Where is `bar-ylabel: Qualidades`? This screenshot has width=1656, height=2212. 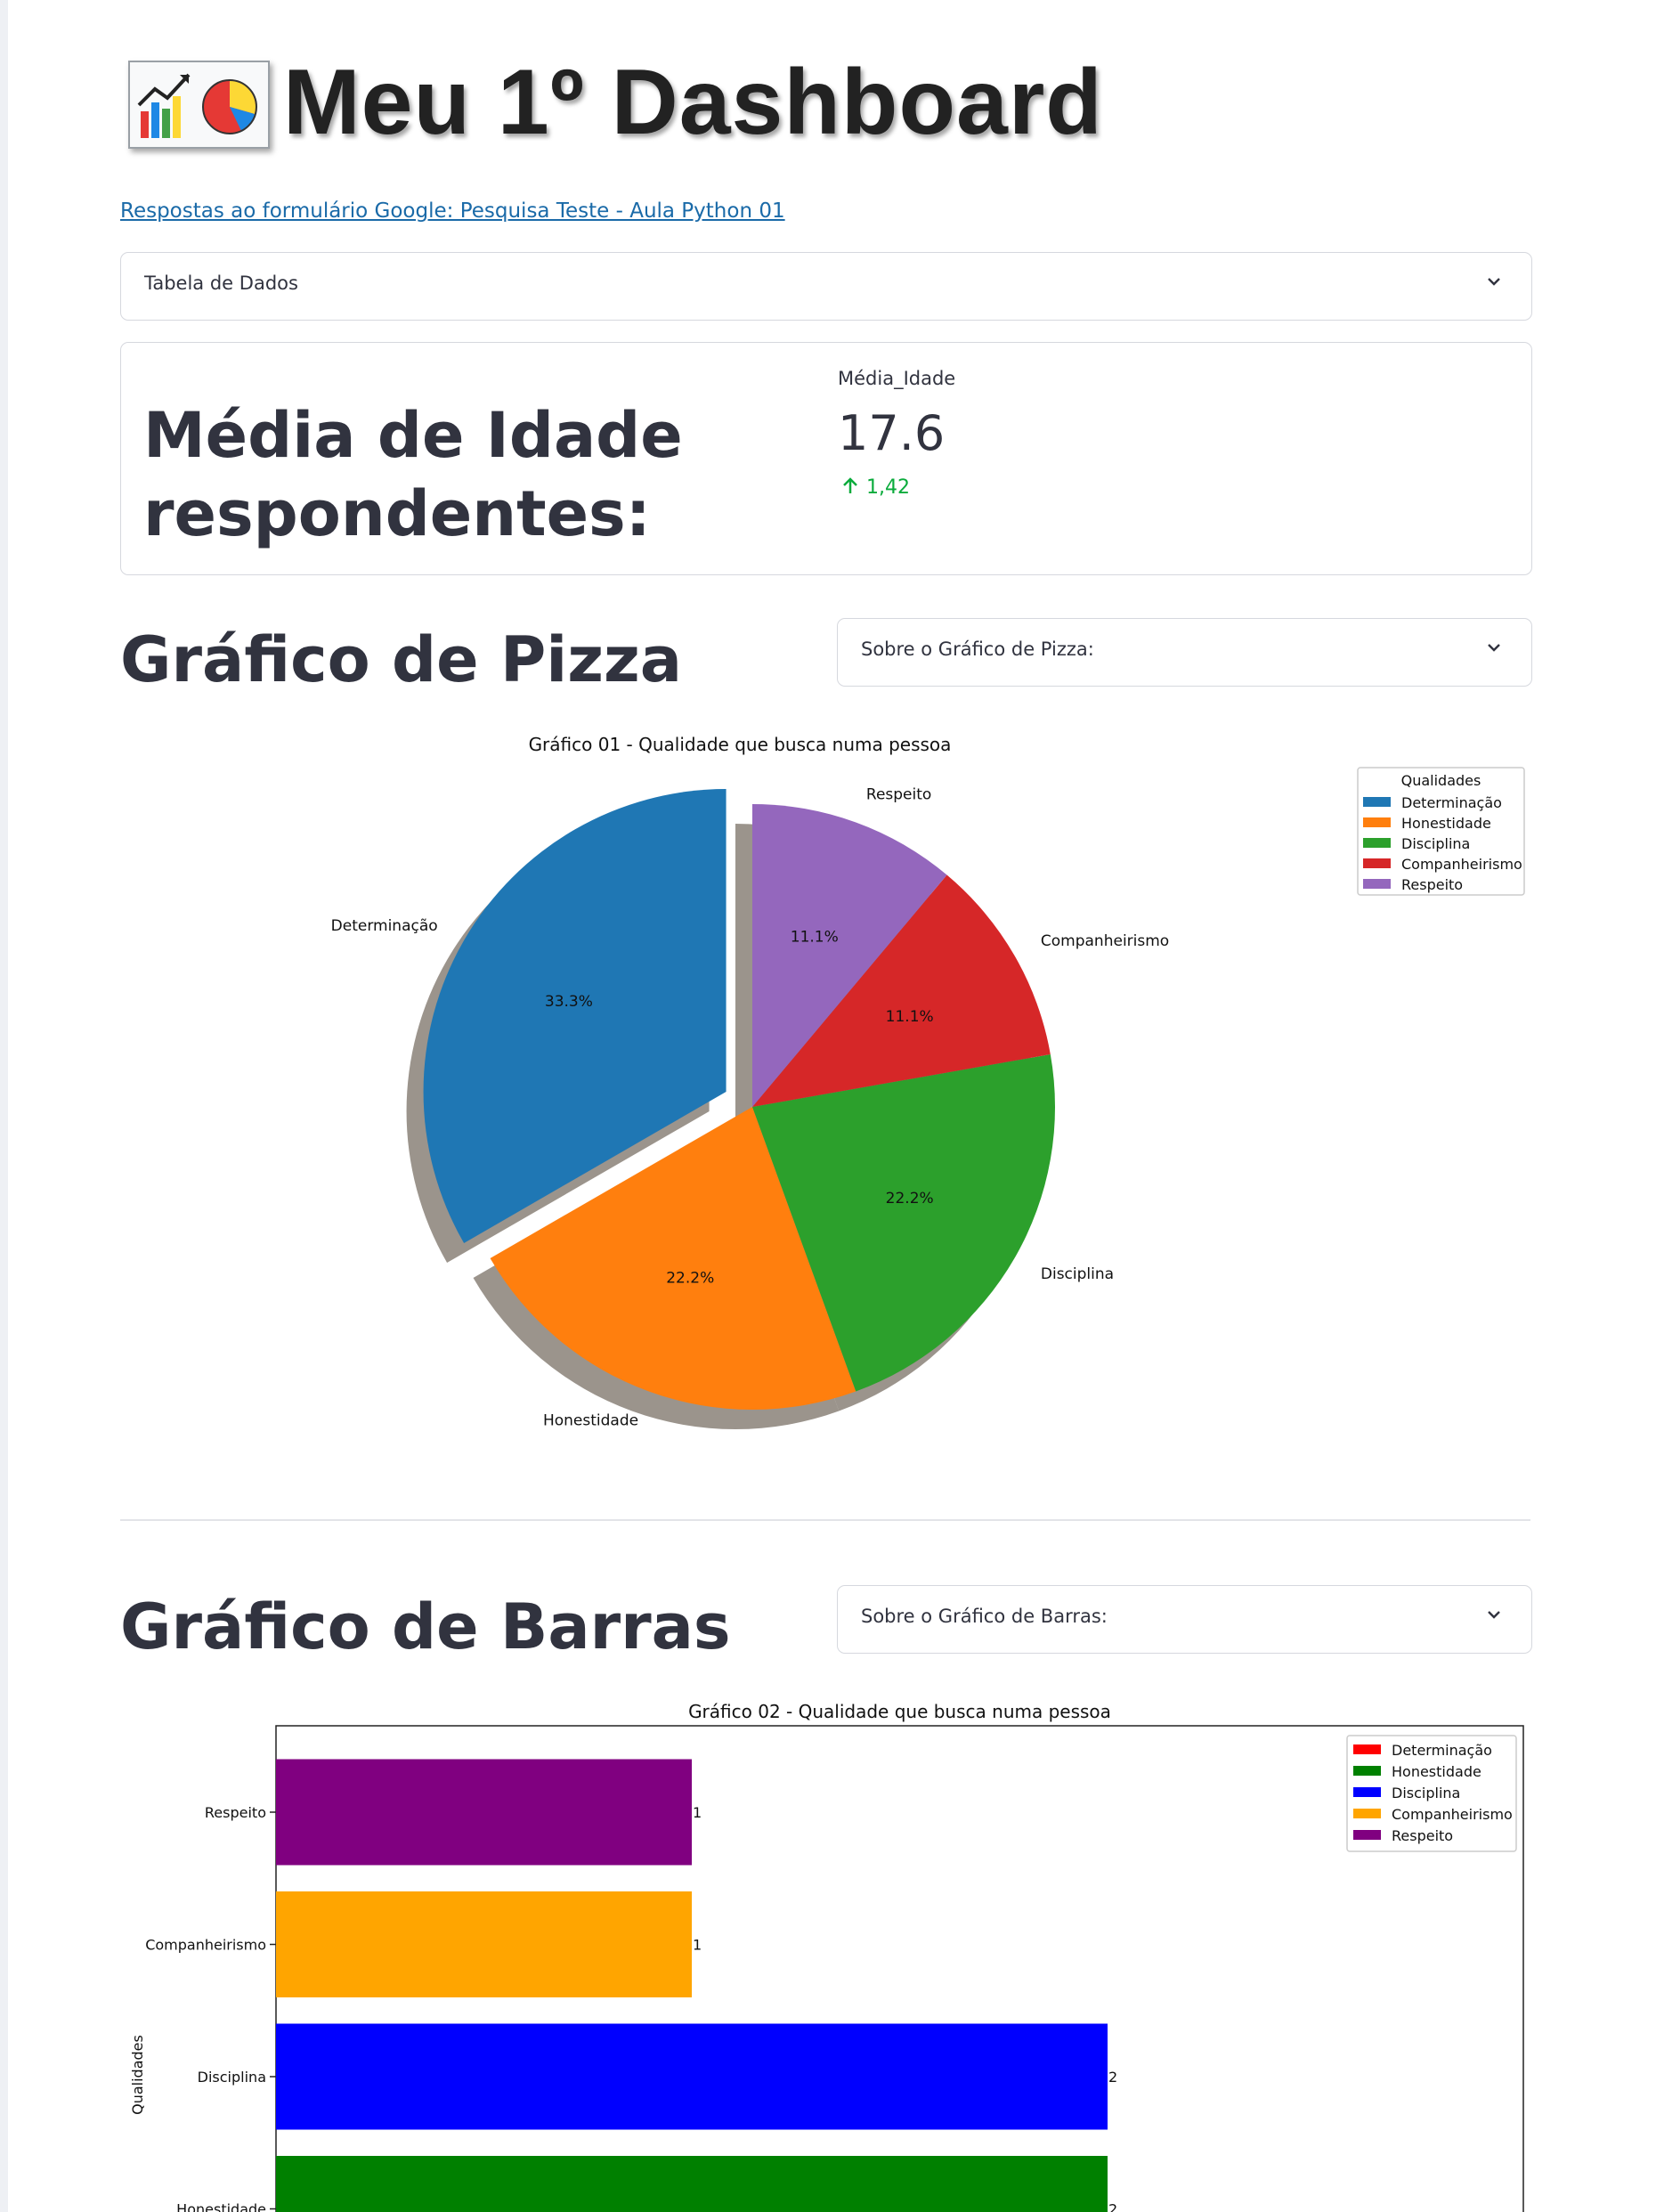 bar-ylabel: Qualidades is located at coordinates (138, 2075).